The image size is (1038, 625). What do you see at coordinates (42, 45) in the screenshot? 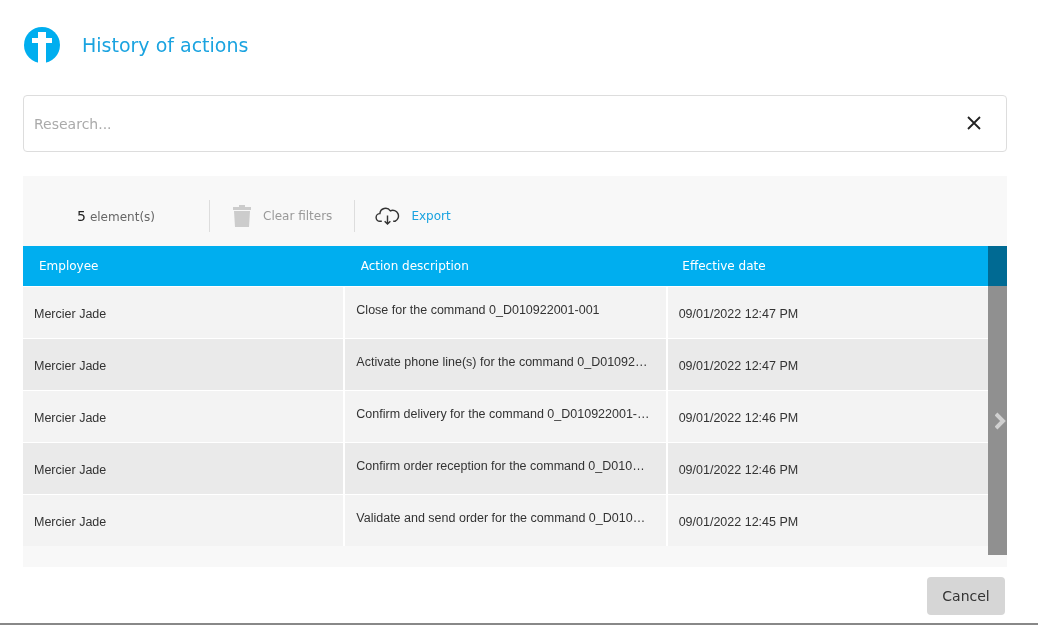
I see `cross-logo-icon` at bounding box center [42, 45].